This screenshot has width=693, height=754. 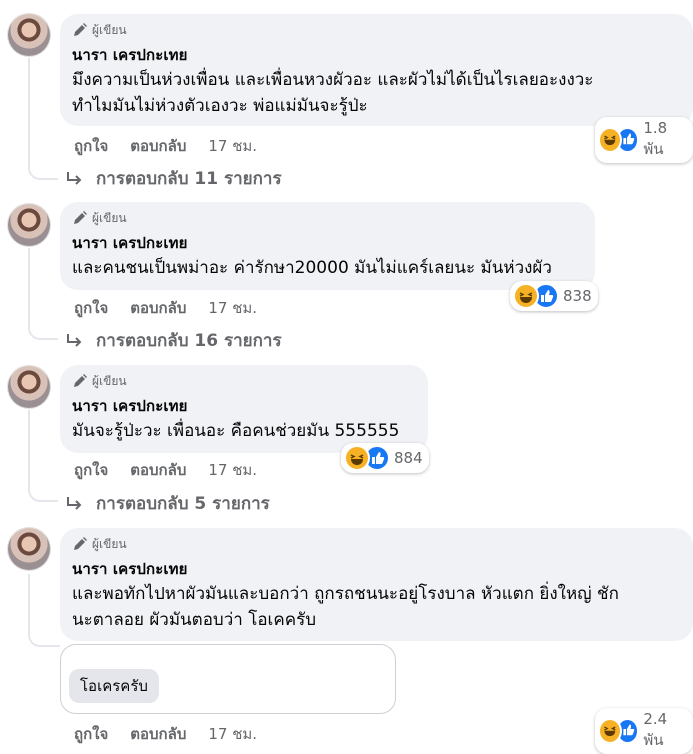 I want to click on quoted-reply-card: โอเครครับ, so click(x=228, y=679).